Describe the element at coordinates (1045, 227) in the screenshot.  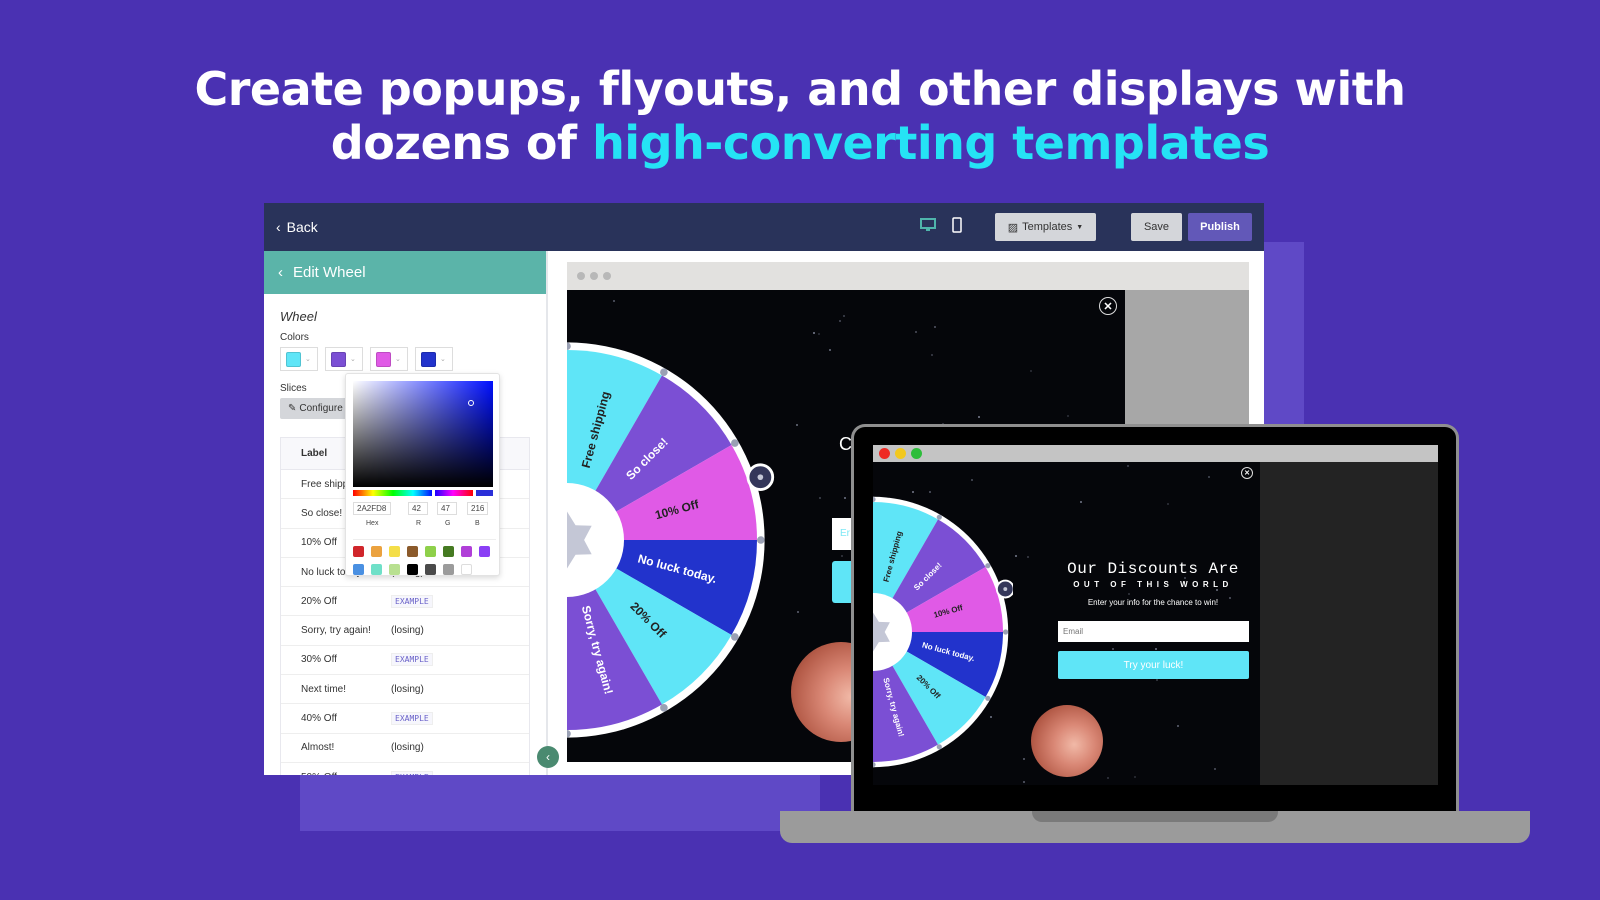
I see `templates-button: ▨ Templates ▼` at that location.